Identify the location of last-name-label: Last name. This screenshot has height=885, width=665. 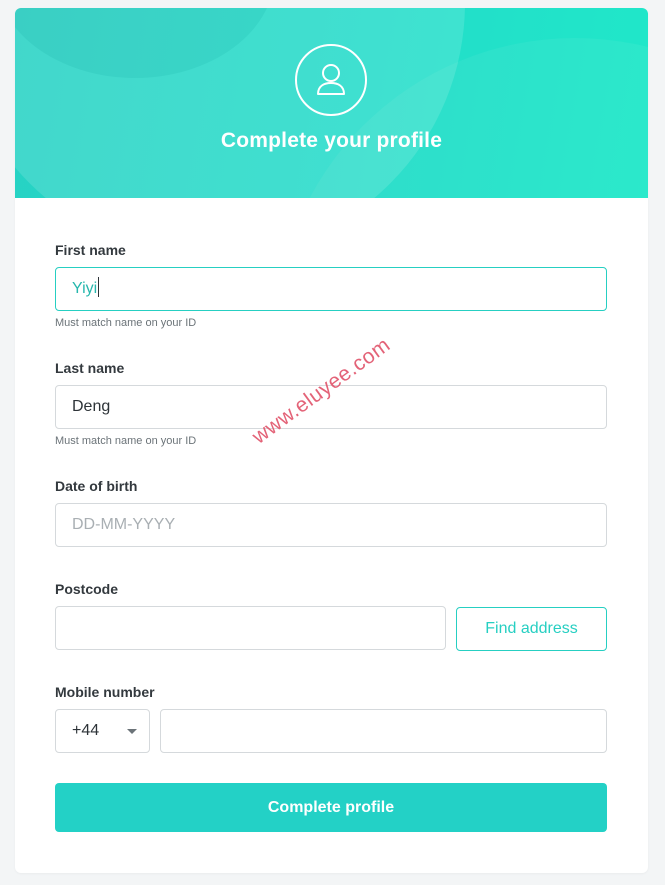
(90, 368).